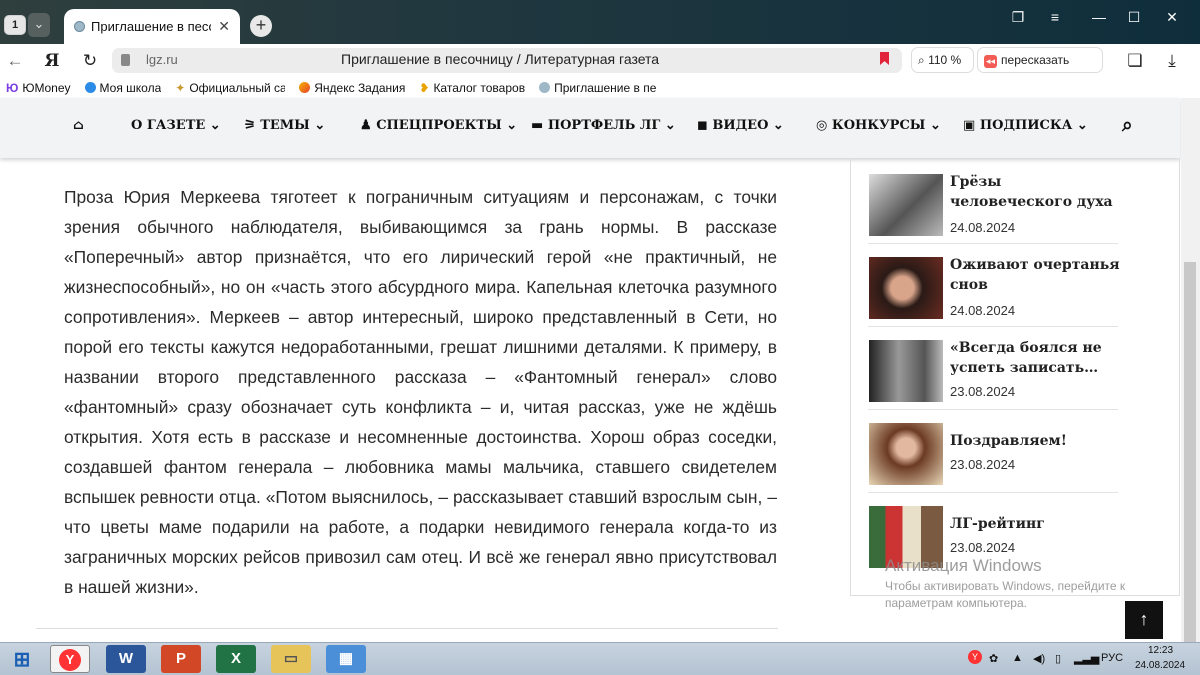  Describe the element at coordinates (1055, 17) in the screenshot. I see `menu-icon: ≡` at that location.